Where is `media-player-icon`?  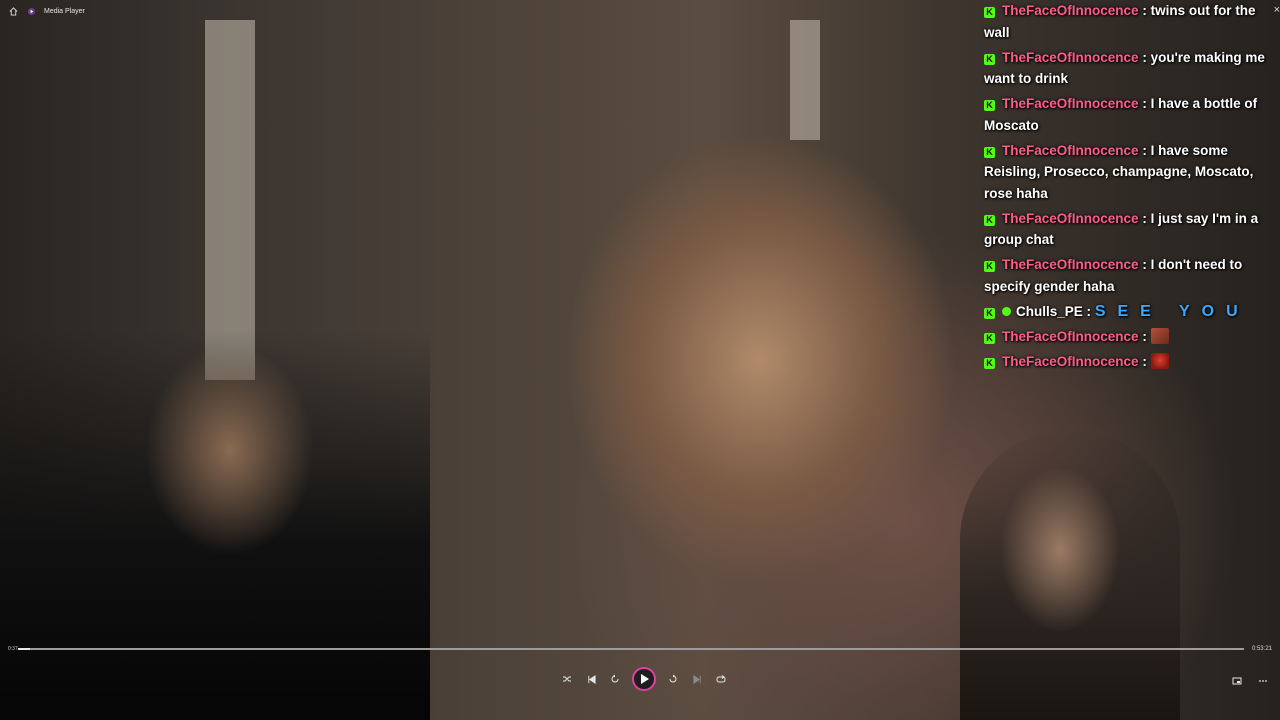
media-player-icon is located at coordinates (31, 11).